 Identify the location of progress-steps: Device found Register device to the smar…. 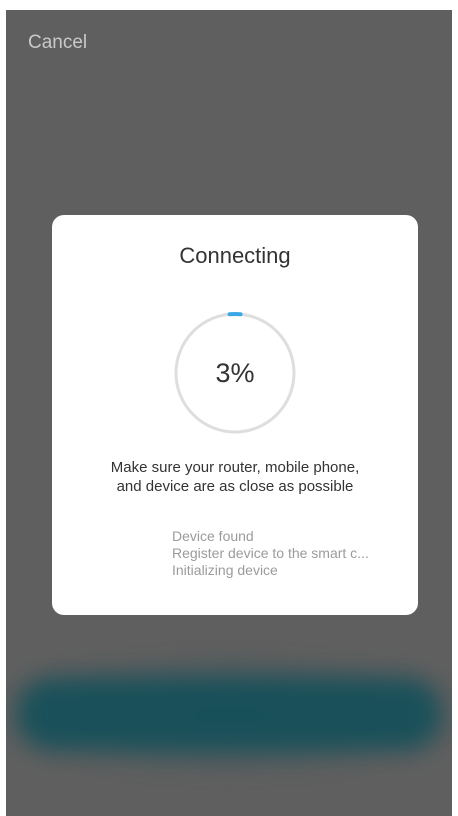
(284, 553).